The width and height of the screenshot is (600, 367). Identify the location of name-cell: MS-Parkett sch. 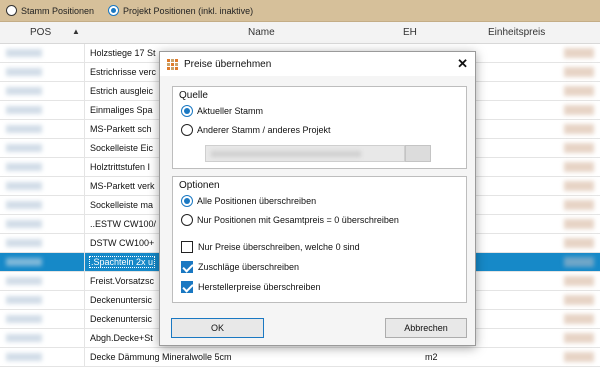
(121, 129).